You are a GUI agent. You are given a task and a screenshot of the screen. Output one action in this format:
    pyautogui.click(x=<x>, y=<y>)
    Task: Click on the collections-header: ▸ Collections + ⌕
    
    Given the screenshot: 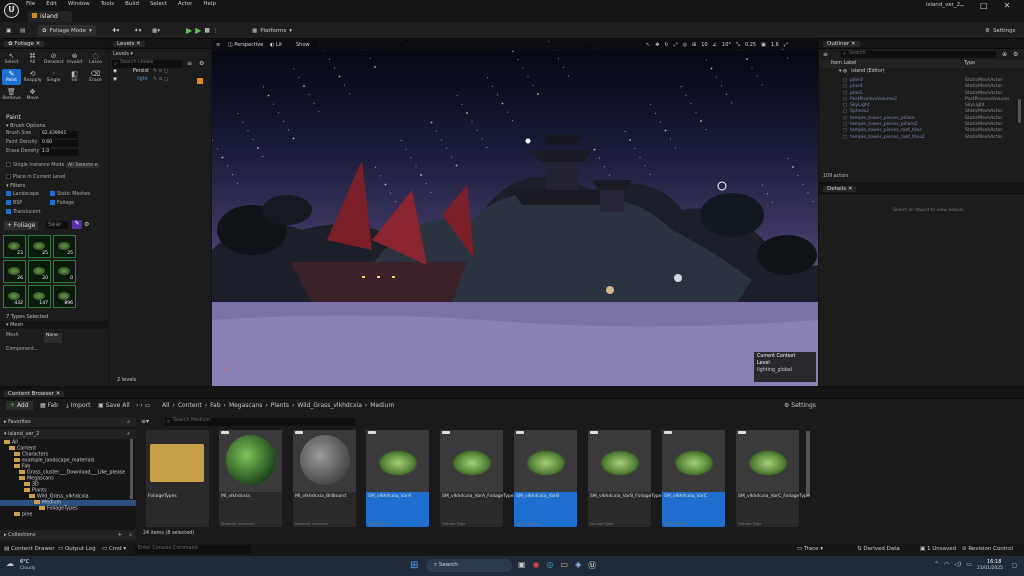 What is the action you would take?
    pyautogui.click(x=68, y=535)
    